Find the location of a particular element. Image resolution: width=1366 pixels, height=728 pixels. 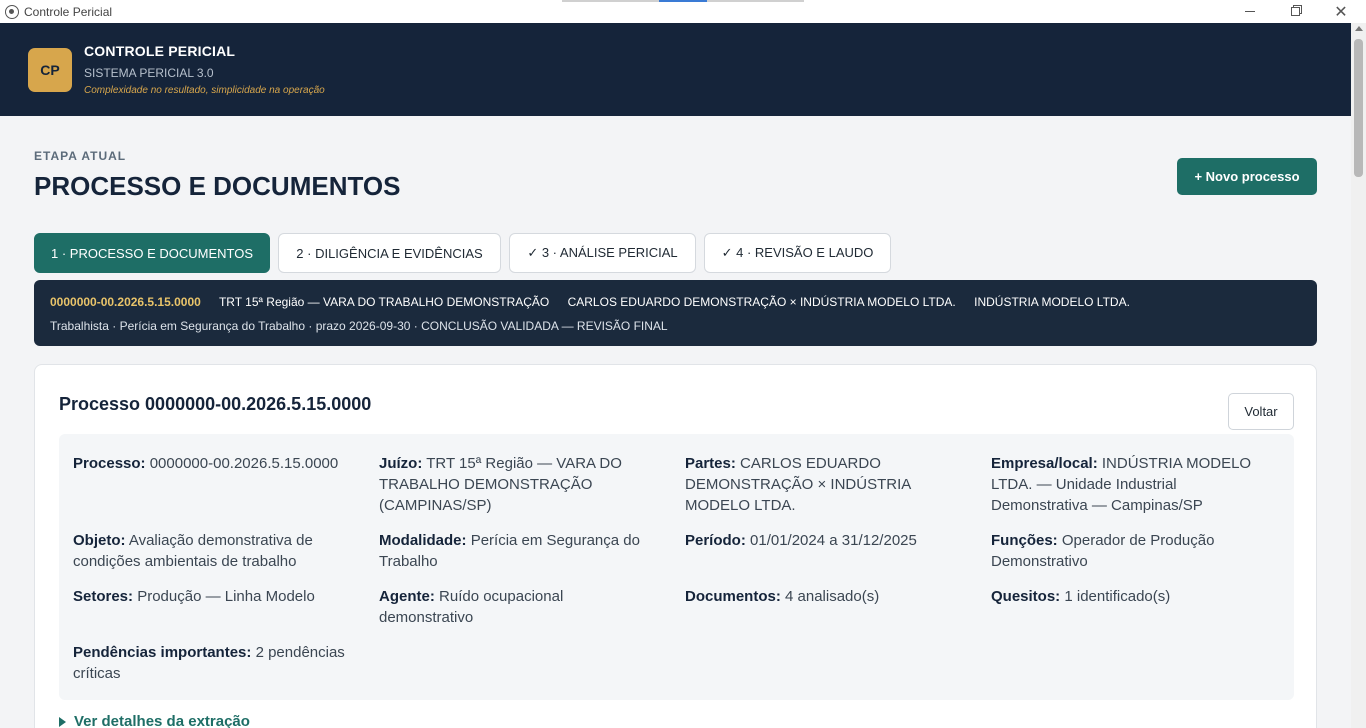

field-value: 01/01/2024 a 31/12/2025 is located at coordinates (833, 540).